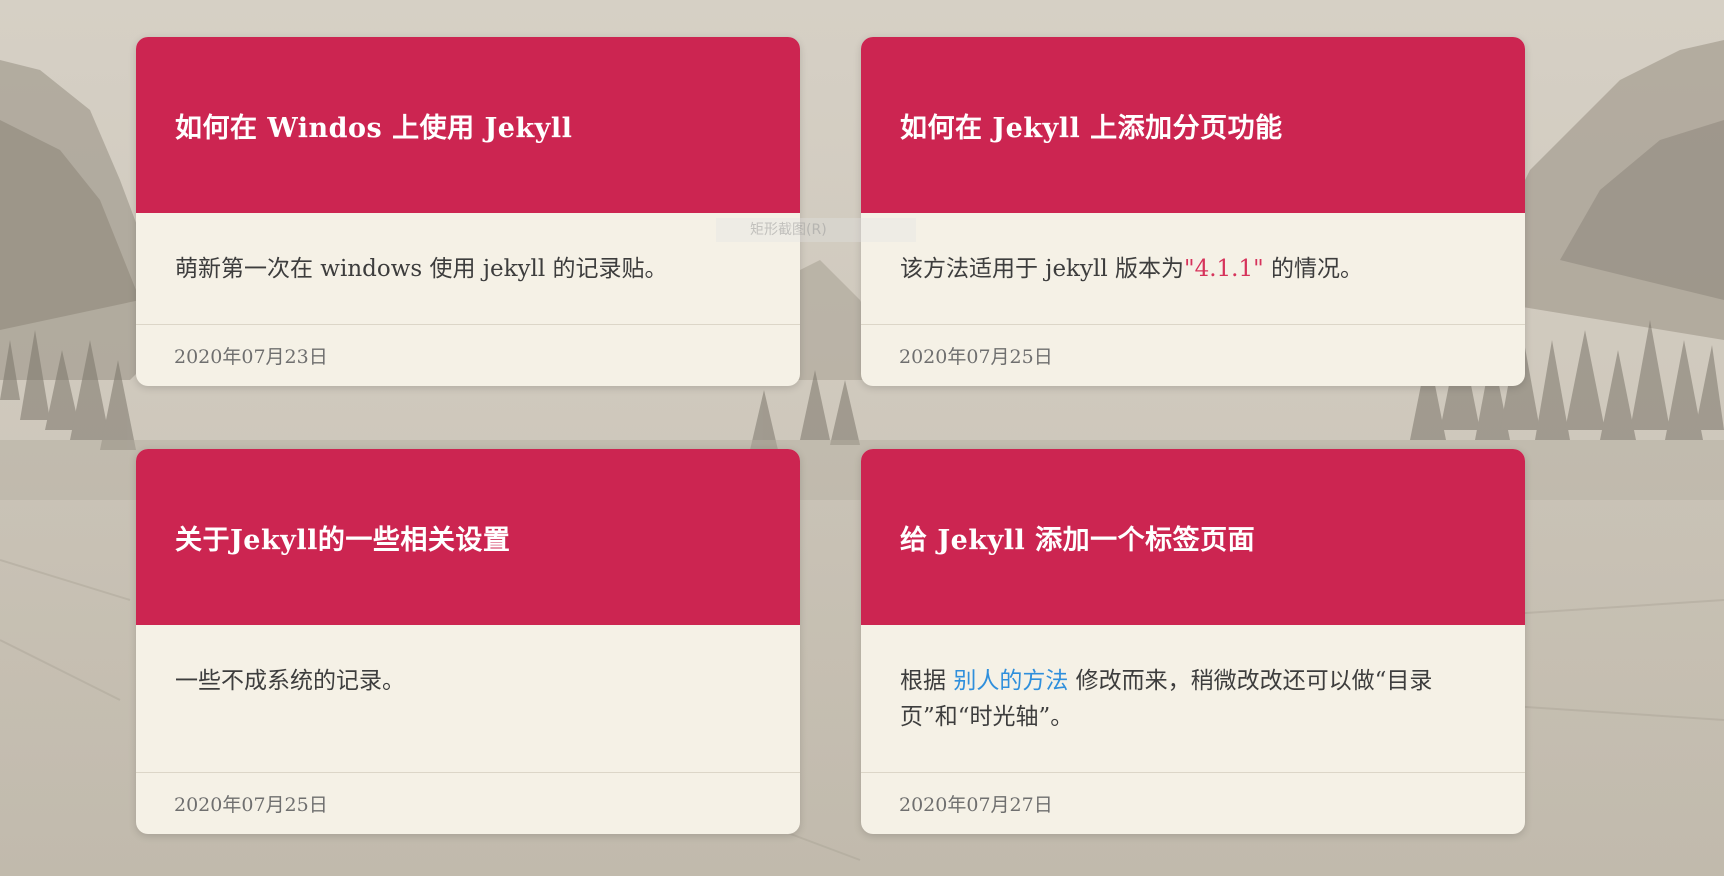 The width and height of the screenshot is (1724, 876). I want to click on post-title: 如何在 Jekyll 上添加分页功能, so click(1091, 125).